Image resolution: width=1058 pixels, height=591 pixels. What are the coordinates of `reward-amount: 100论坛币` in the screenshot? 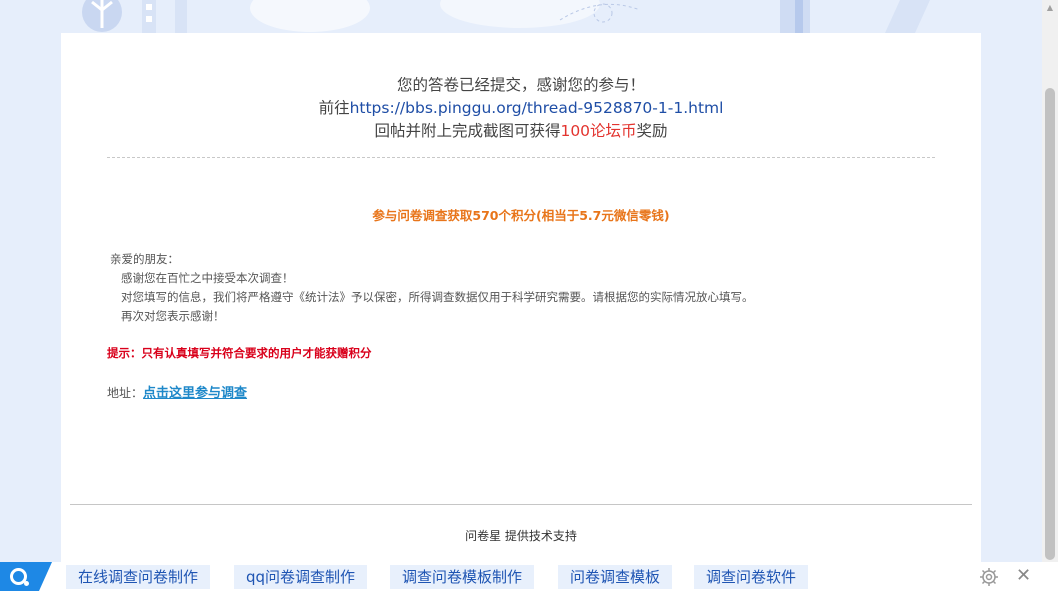 It's located at (598, 131).